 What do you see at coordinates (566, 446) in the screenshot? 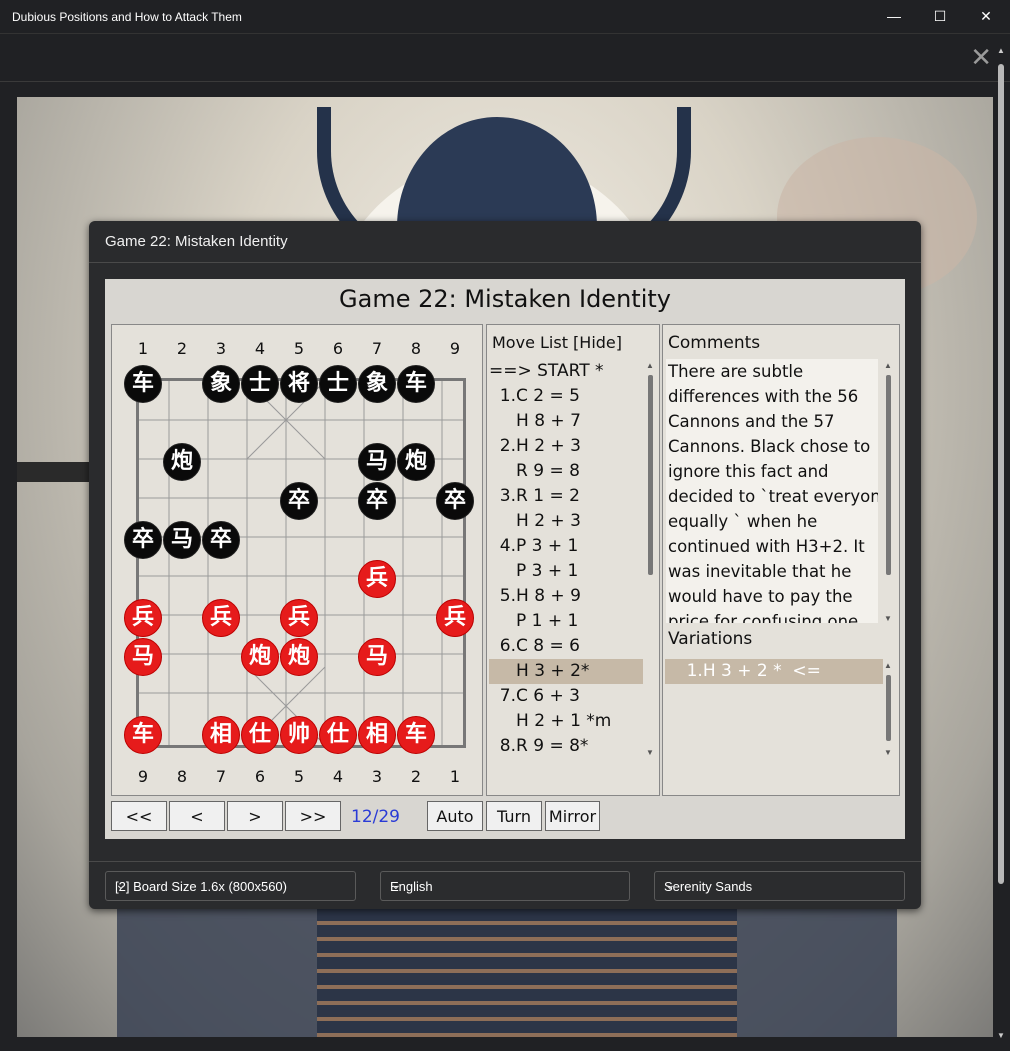
I see `move-row: 2.H 2 + 3` at bounding box center [566, 446].